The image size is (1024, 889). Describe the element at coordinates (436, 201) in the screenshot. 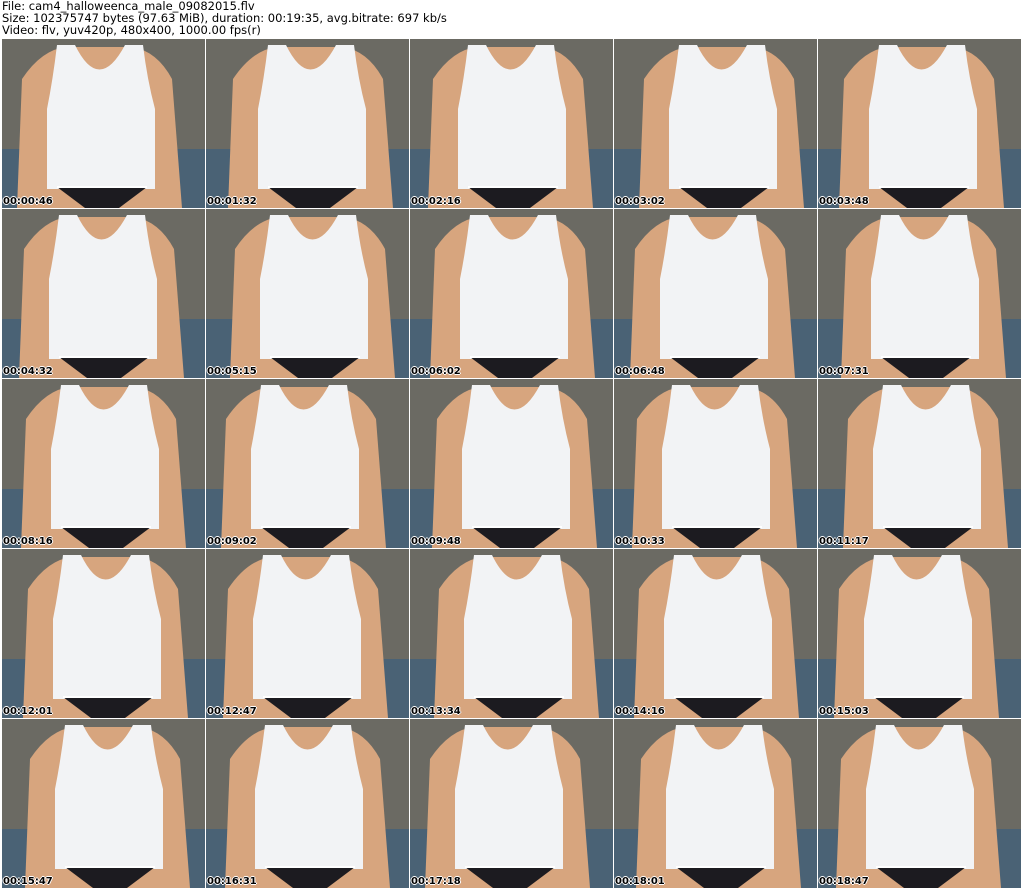

I see `timestamp-label: 00:02:16` at that location.